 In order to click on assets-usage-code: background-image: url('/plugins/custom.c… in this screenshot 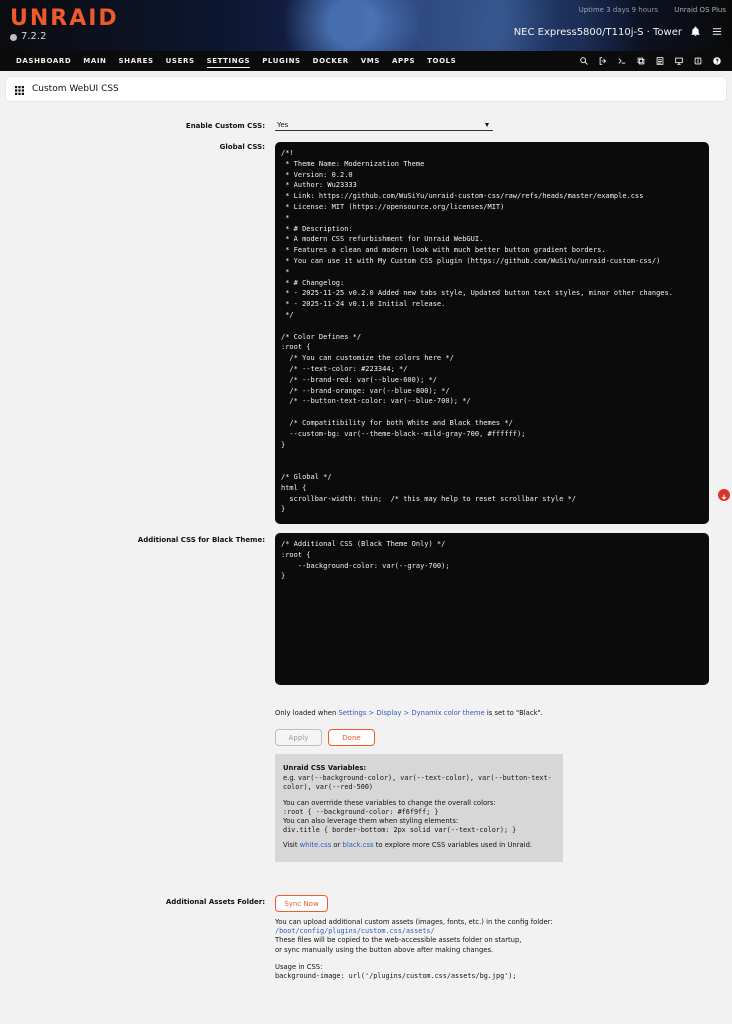, I will do `click(396, 976)`.